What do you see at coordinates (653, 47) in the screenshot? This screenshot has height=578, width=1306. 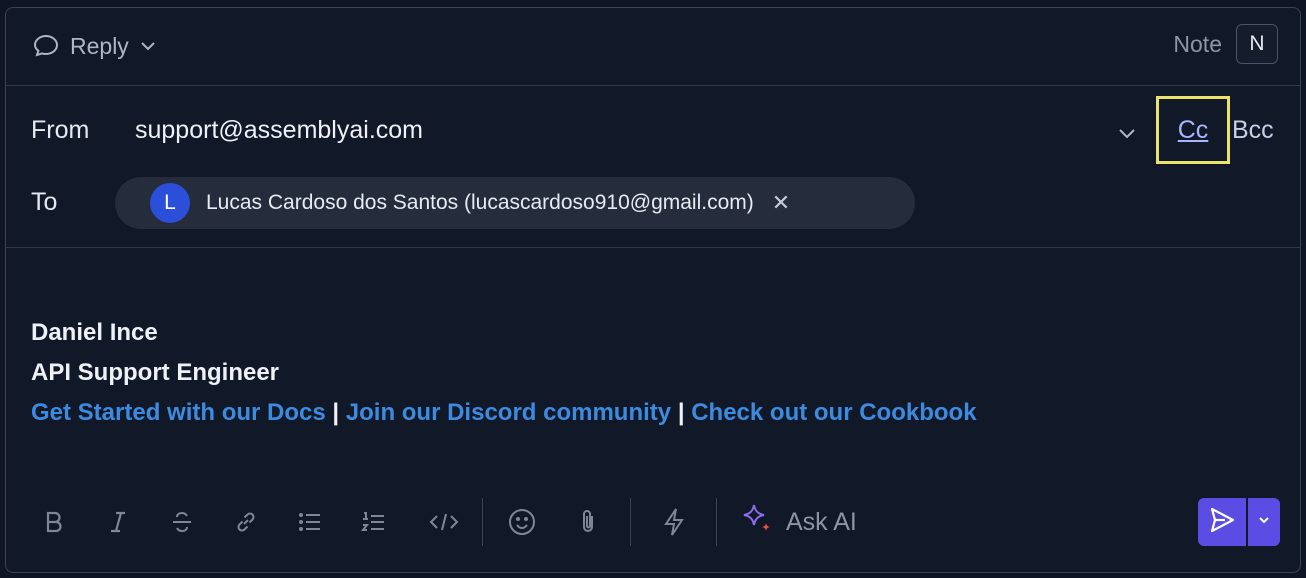 I see `compose-header: Reply Note N` at bounding box center [653, 47].